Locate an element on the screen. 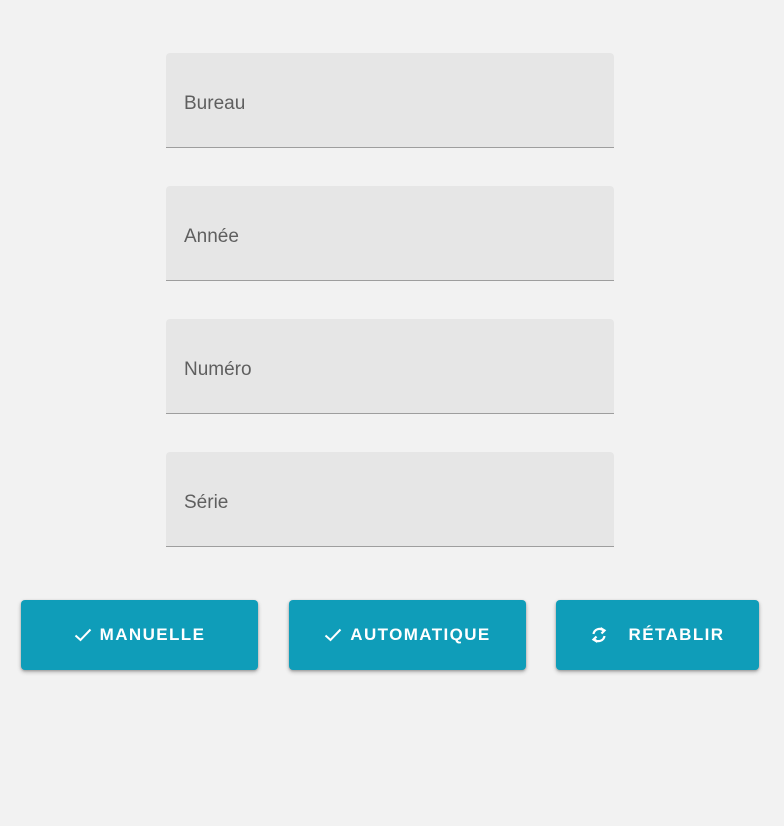  bureau-field: Bureau is located at coordinates (390, 100).